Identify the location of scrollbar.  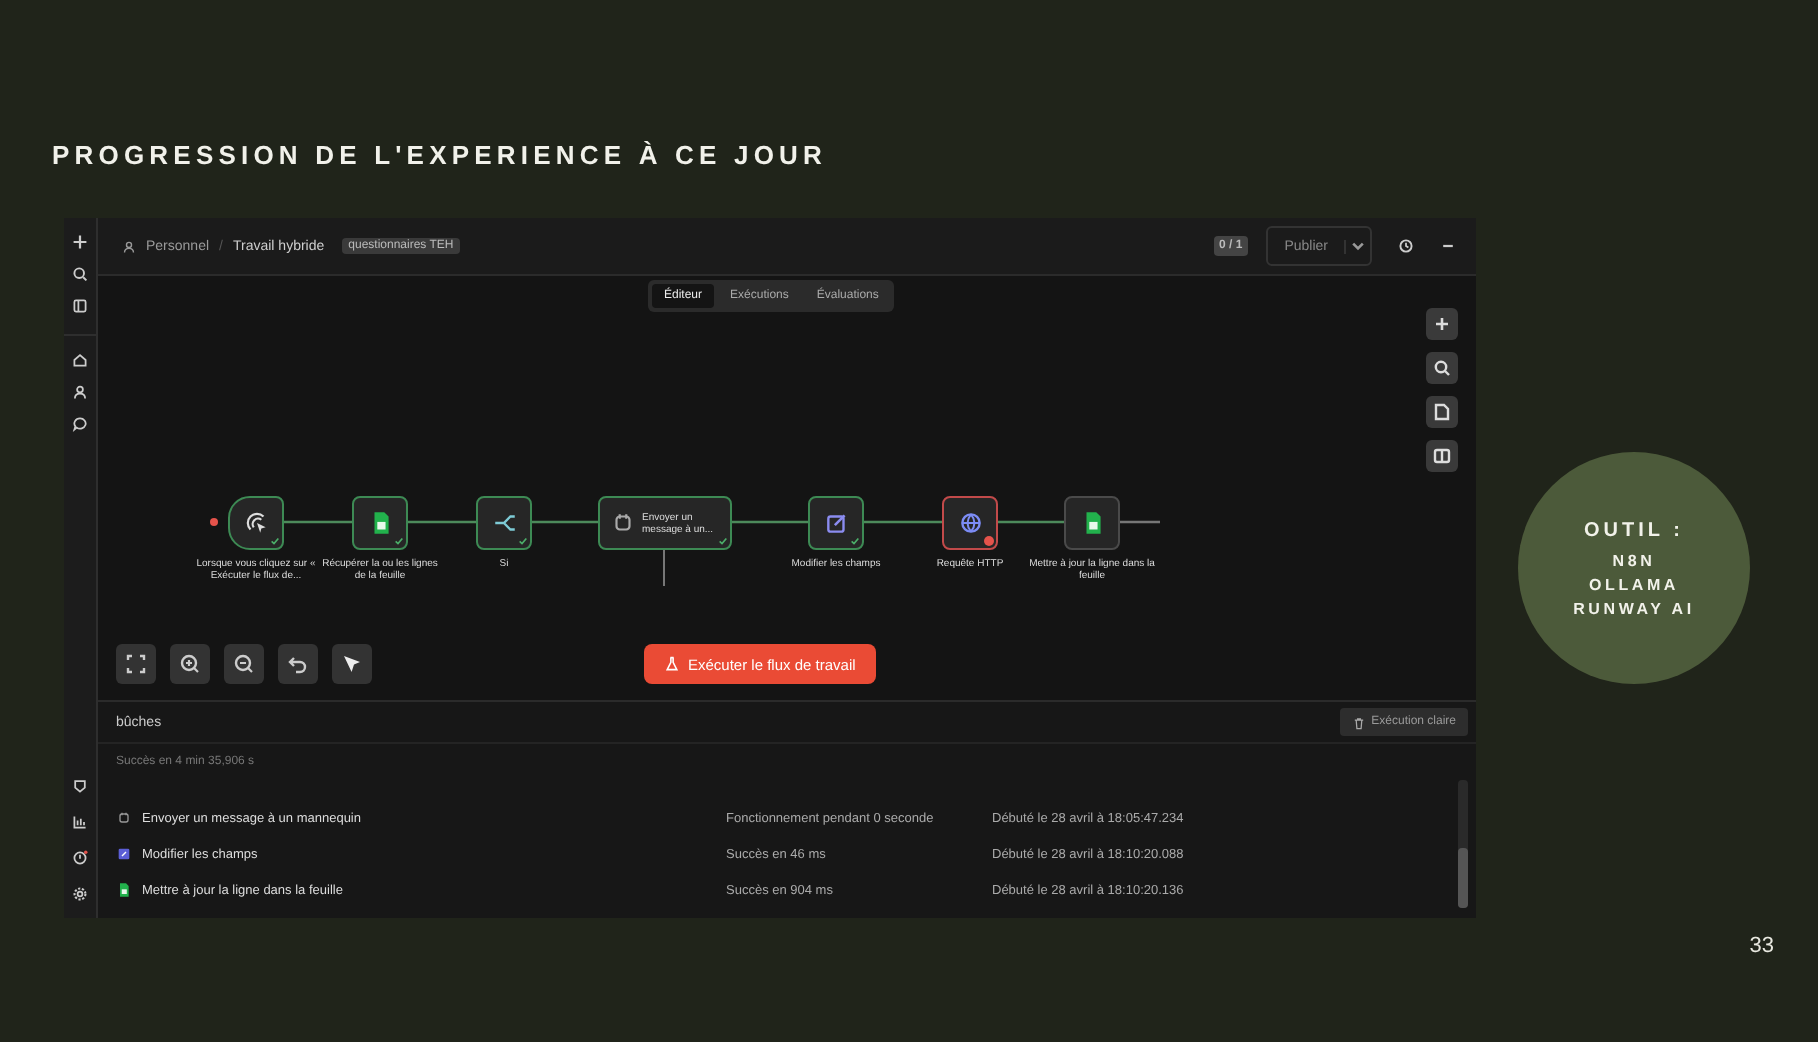
(1463, 844).